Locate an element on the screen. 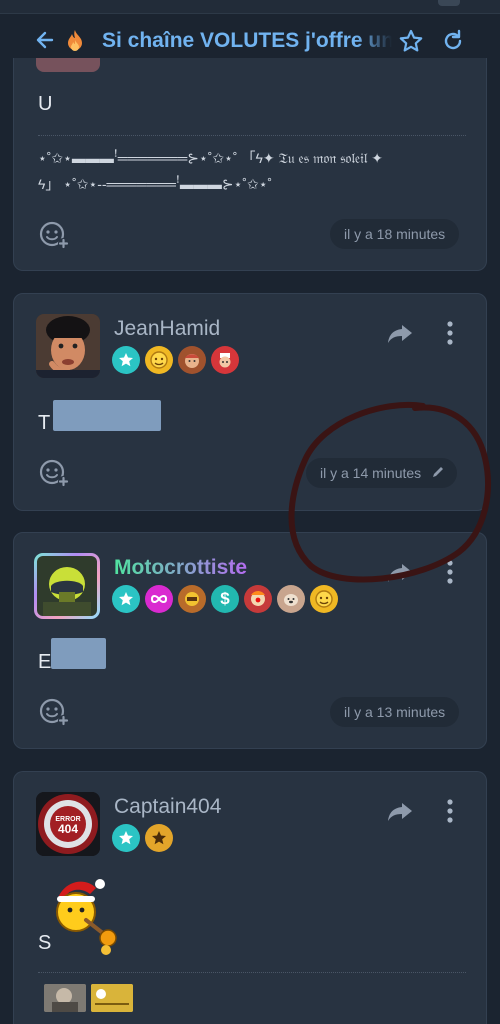 The width and height of the screenshot is (500, 1024). flame-icon is located at coordinates (75, 40).